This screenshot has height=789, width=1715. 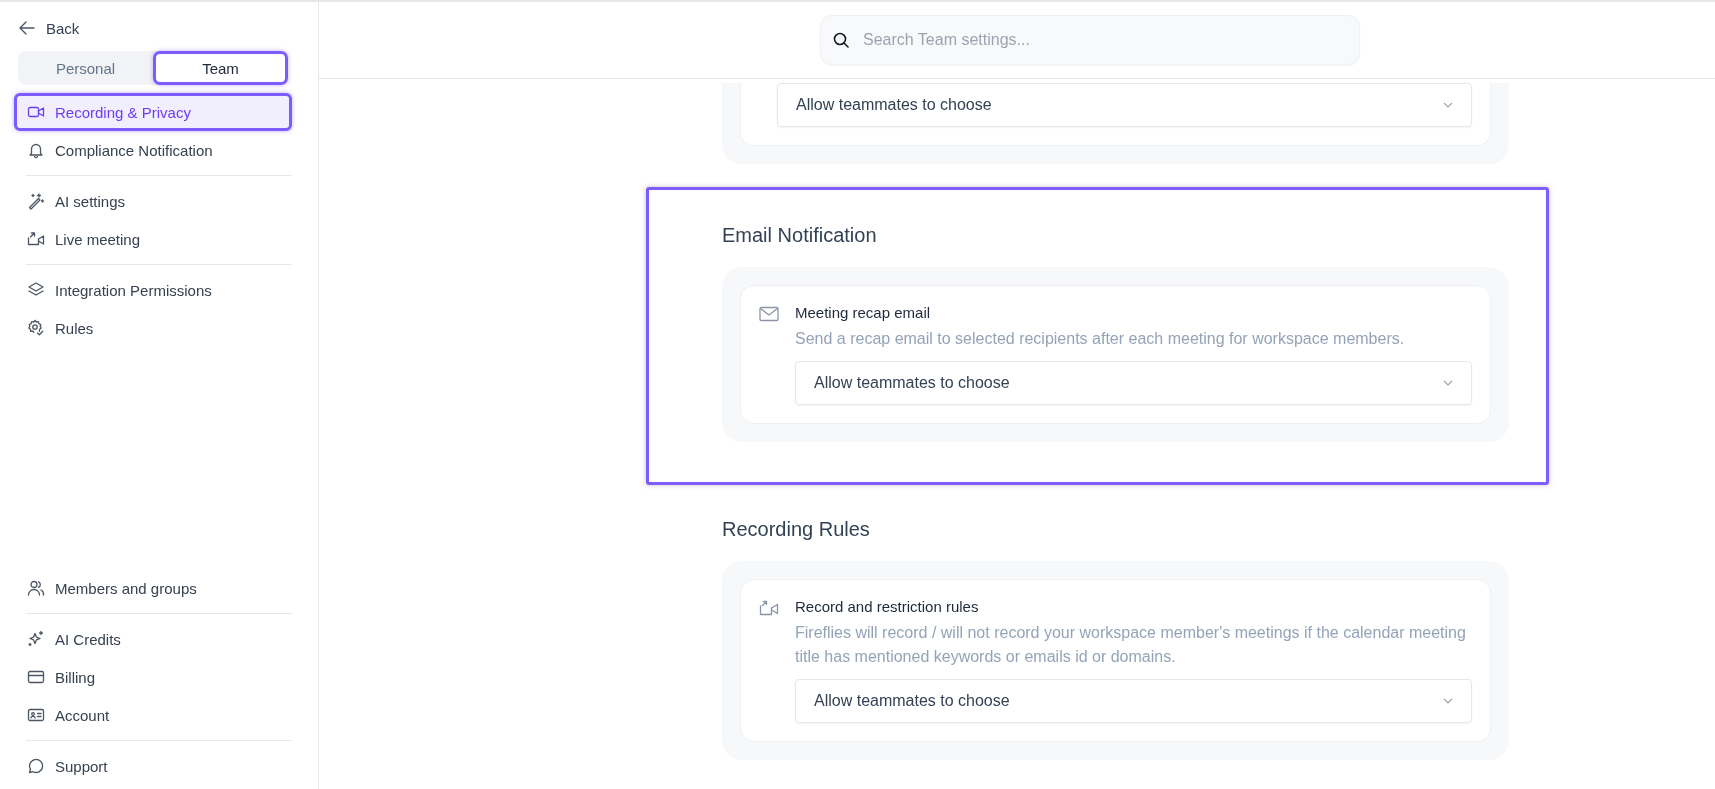 What do you see at coordinates (27, 28) in the screenshot?
I see `arrow-left-icon` at bounding box center [27, 28].